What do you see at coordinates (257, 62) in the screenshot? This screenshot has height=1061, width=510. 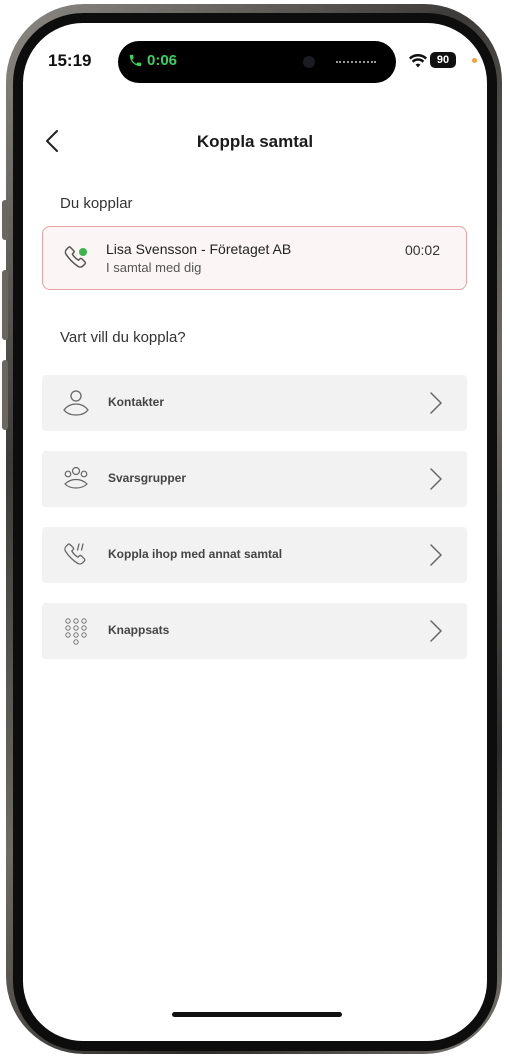 I see `dynamic-island: 0:06` at bounding box center [257, 62].